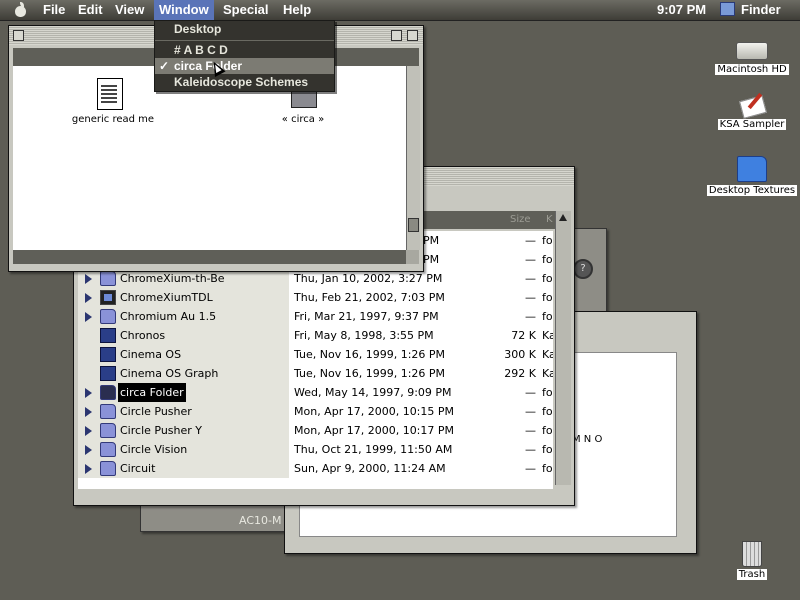 Image resolution: width=800 pixels, height=600 pixels. I want to click on zoom-box-icon, so click(396, 35).